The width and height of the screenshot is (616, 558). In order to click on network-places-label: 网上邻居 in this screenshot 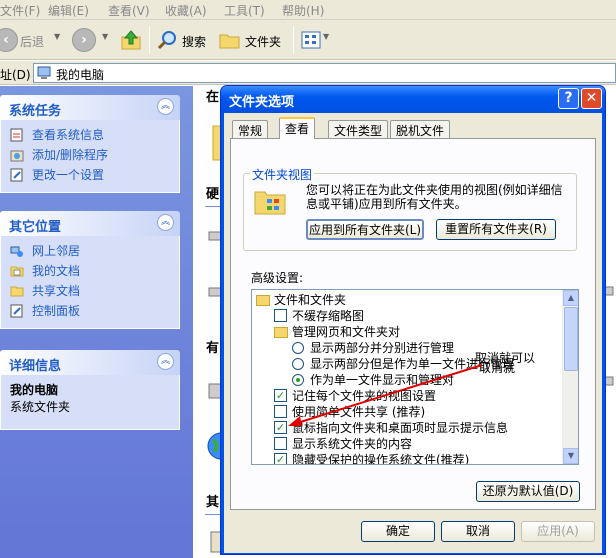, I will do `click(56, 251)`.